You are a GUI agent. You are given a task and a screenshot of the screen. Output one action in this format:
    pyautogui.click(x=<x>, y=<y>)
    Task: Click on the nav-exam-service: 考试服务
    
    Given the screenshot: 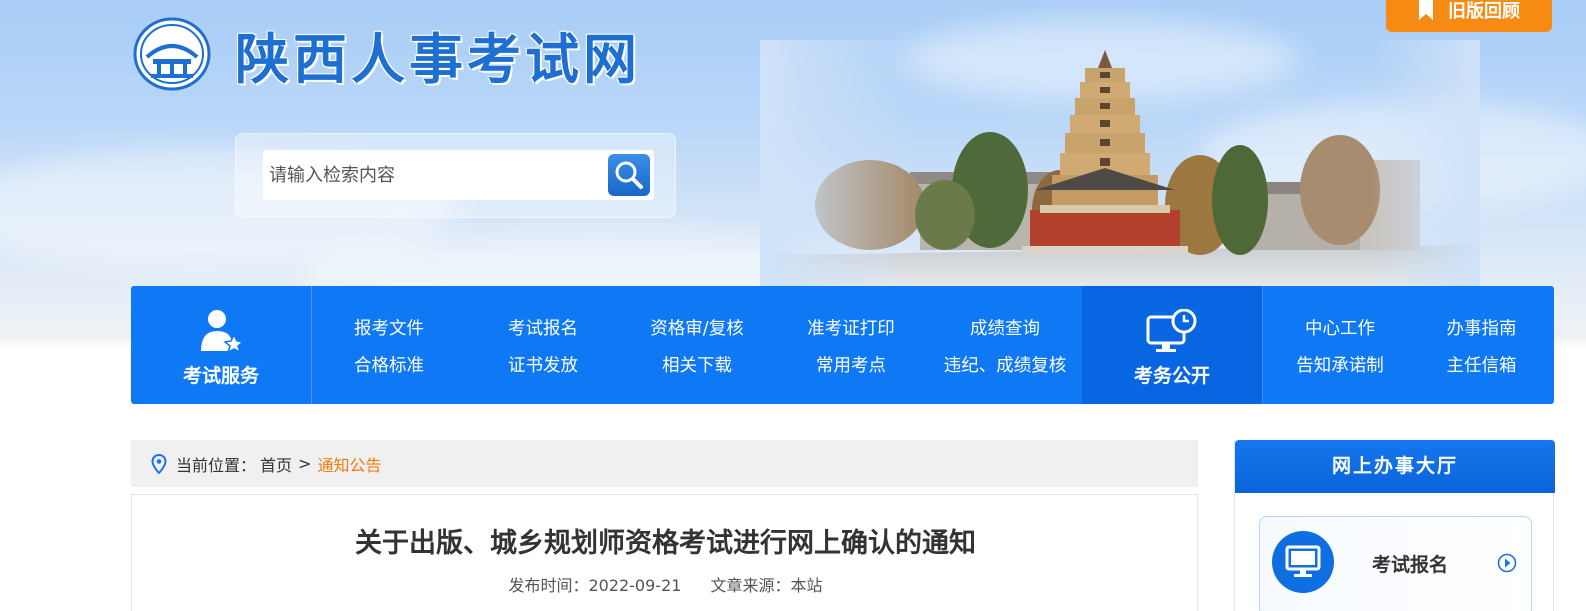 What is the action you would take?
    pyautogui.click(x=221, y=345)
    